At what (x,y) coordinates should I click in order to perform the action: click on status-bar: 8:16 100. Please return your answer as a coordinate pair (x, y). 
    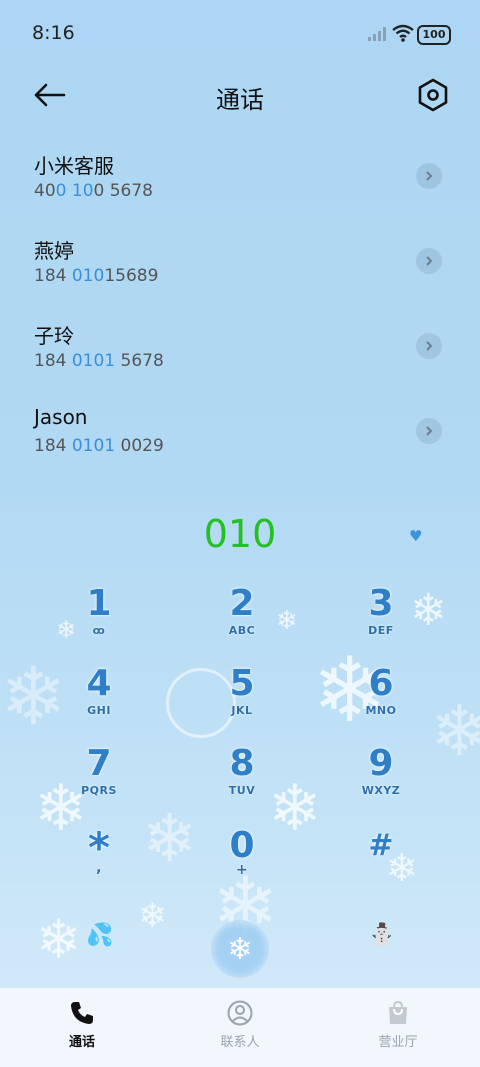
    Looking at the image, I should click on (240, 32).